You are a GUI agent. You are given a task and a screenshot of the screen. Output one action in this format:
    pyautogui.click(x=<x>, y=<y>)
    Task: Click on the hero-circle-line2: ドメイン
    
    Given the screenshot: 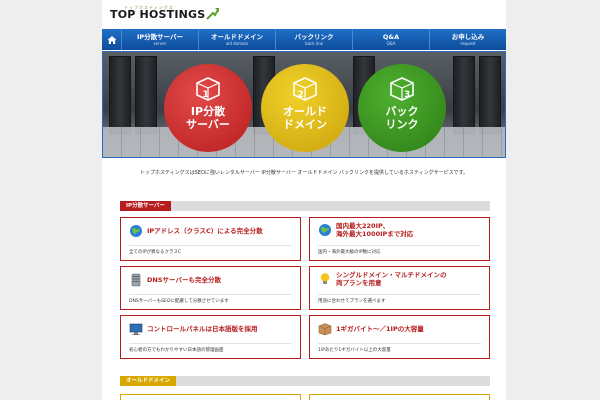 What is the action you would take?
    pyautogui.click(x=305, y=124)
    